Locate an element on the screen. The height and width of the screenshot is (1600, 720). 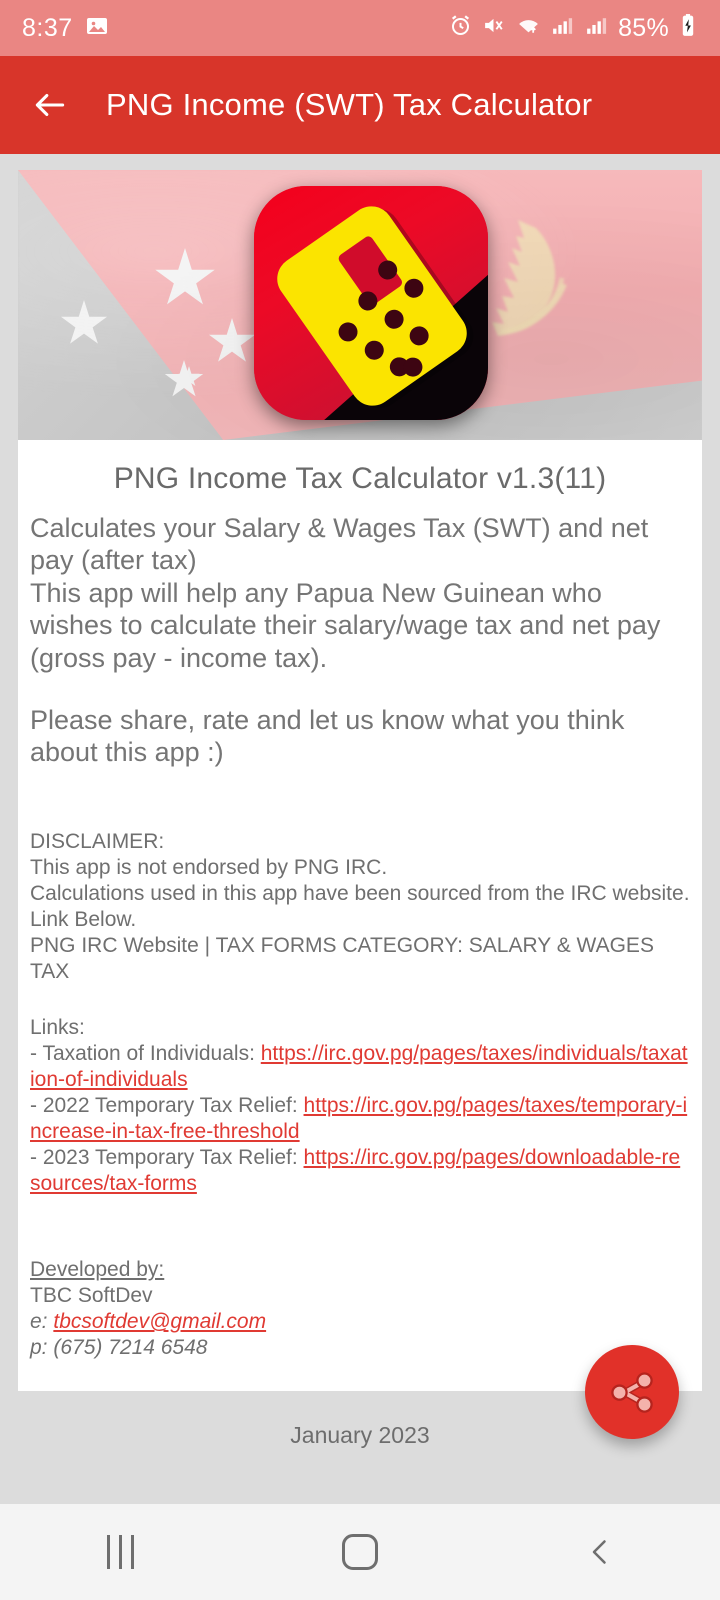
chevron-left-icon is located at coordinates (599, 1552).